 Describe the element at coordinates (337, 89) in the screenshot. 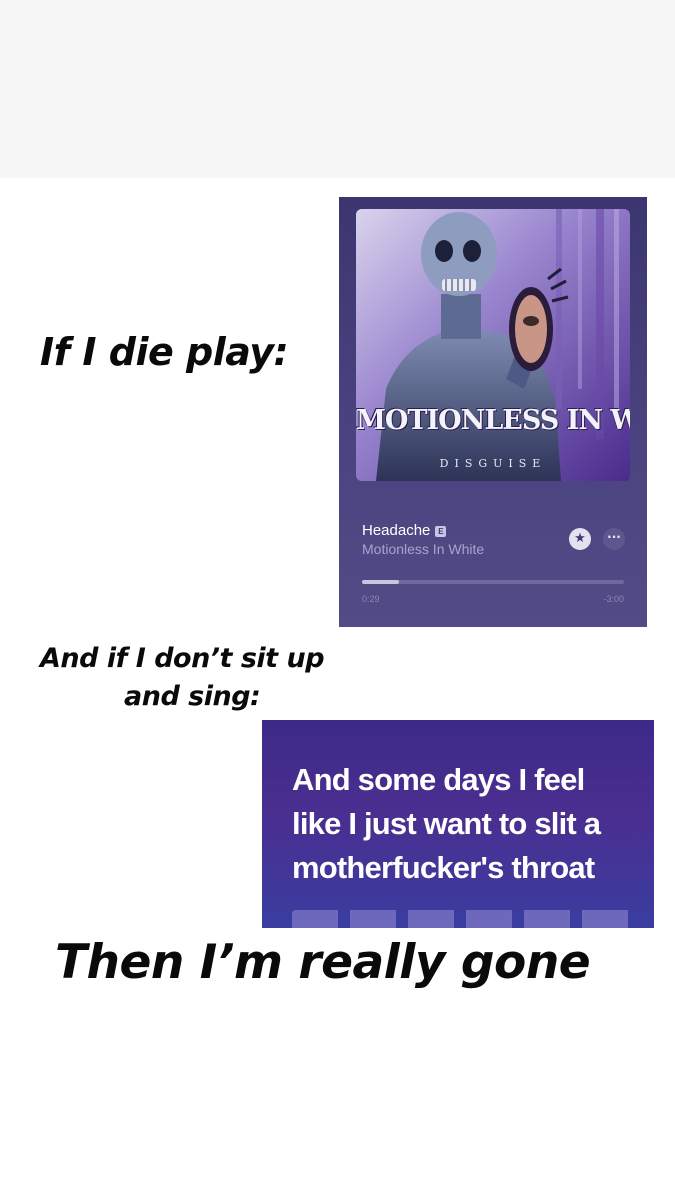

I see `top-blank-band` at that location.